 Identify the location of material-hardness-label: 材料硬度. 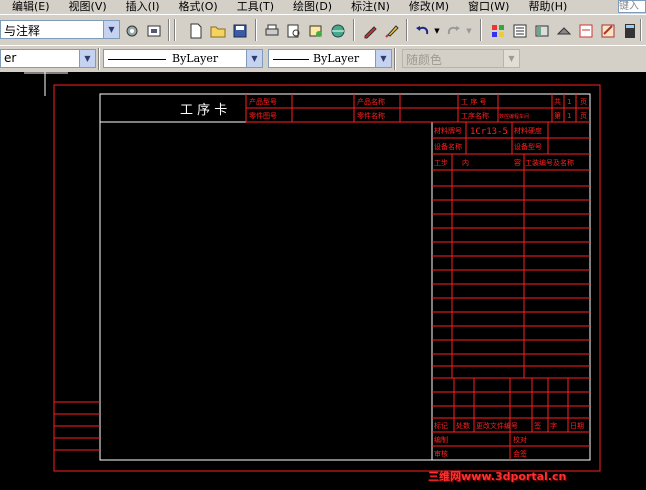
(528, 130).